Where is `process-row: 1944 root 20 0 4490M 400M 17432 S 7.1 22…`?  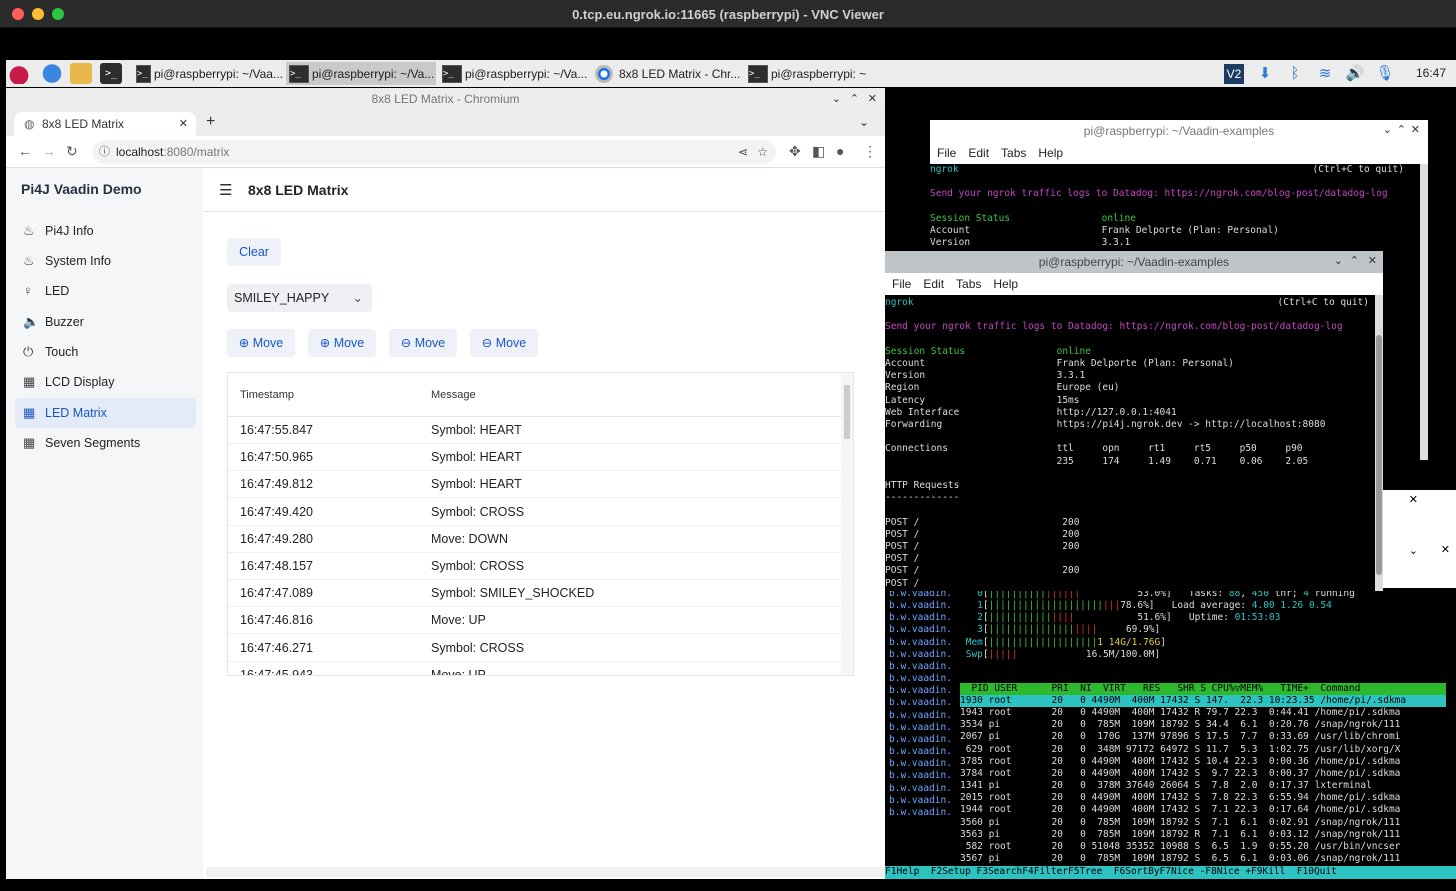
process-row: 1944 root 20 0 4490M 400M 17432 S 7.1 22… is located at coordinates (1203, 810).